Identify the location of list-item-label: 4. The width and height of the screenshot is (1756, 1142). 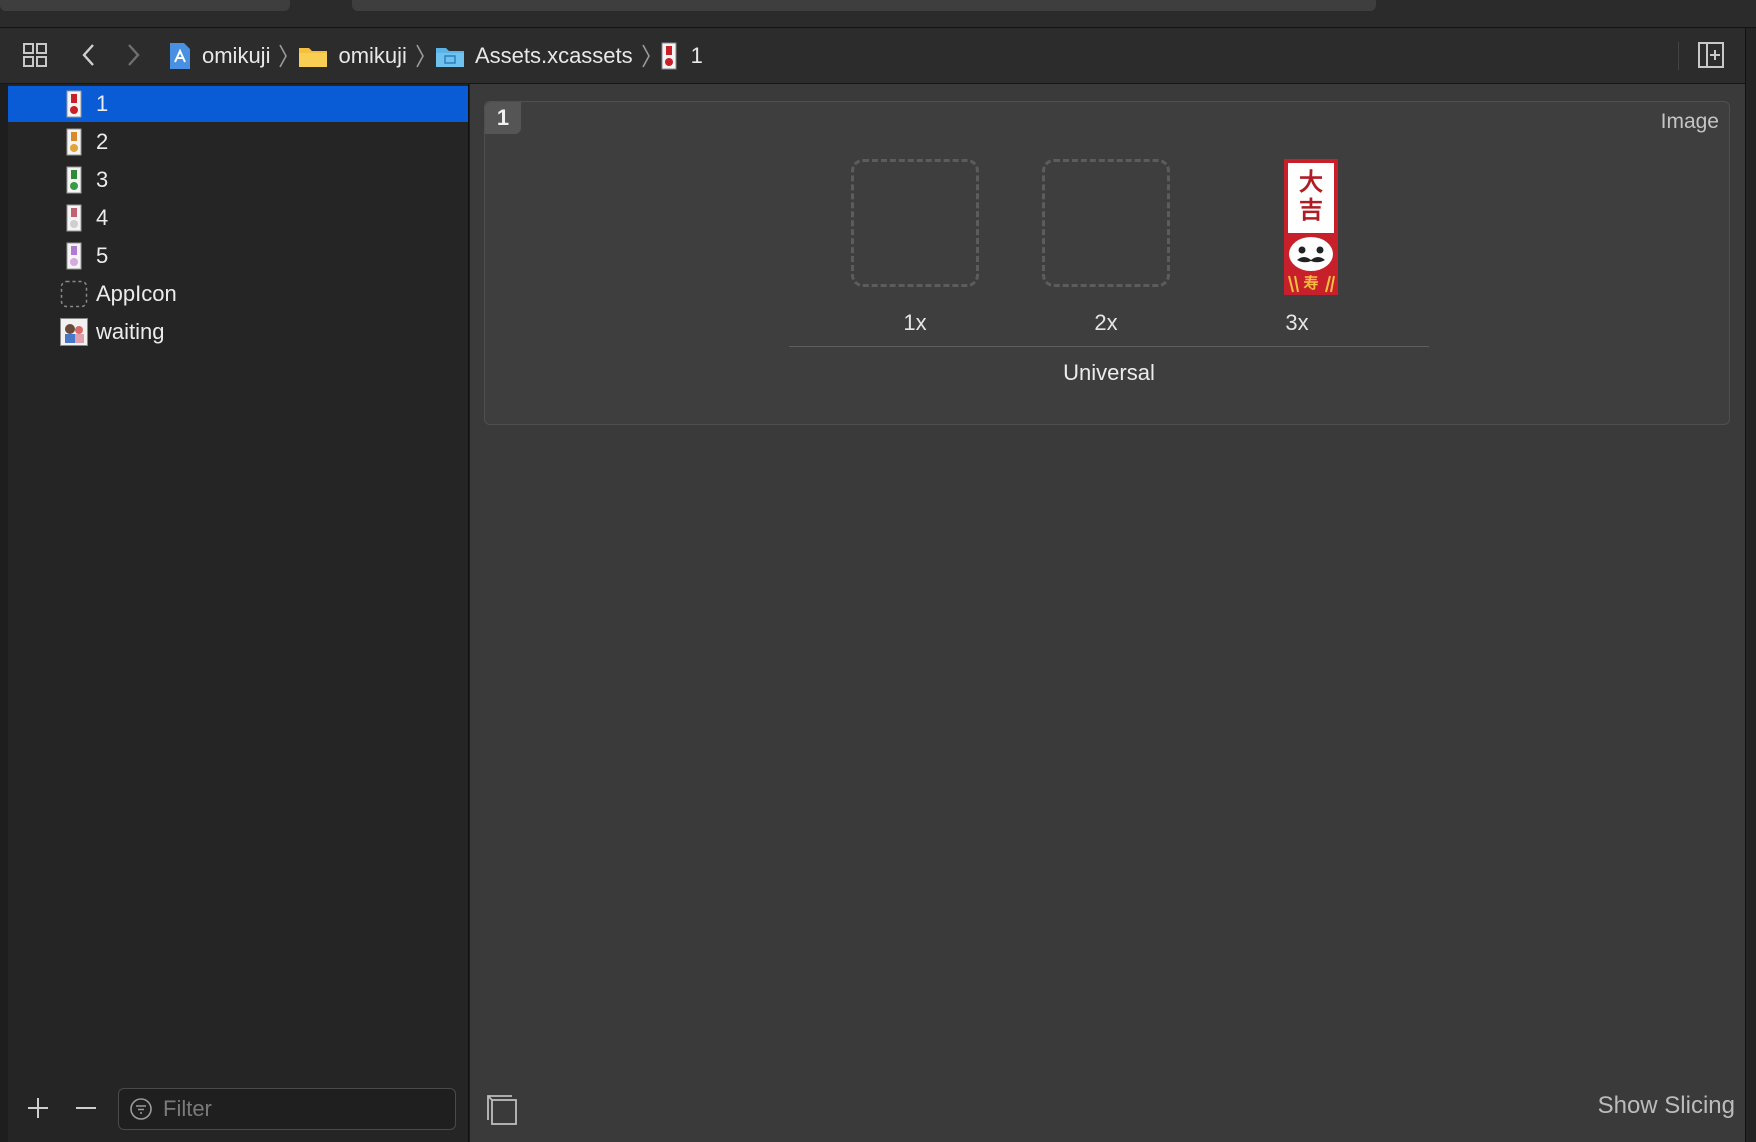
(102, 217).